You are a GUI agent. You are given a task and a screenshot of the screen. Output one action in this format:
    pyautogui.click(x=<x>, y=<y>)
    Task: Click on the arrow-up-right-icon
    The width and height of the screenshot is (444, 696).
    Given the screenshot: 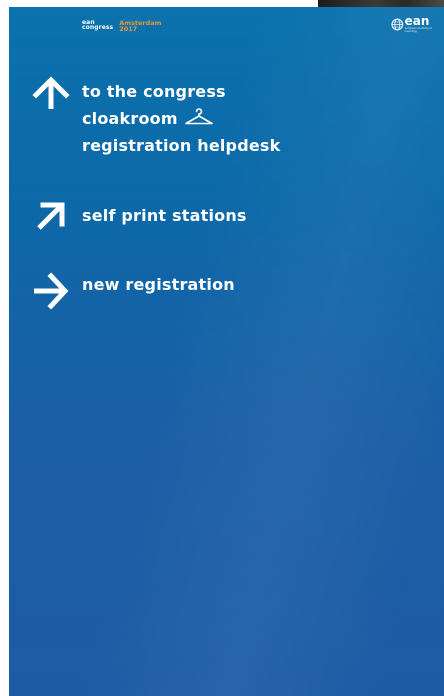 What is the action you would take?
    pyautogui.click(x=51, y=216)
    